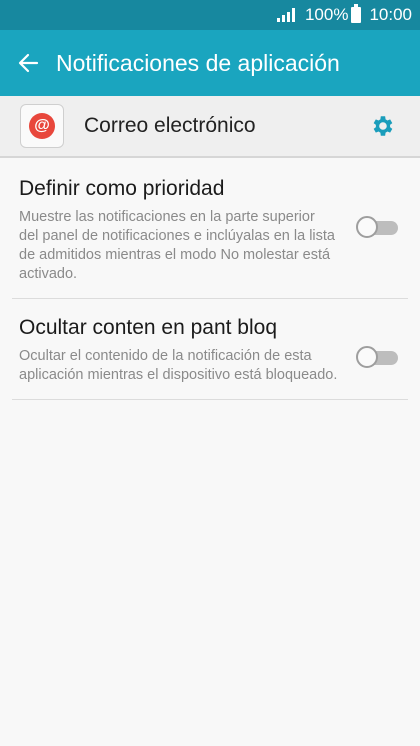 This screenshot has height=746, width=420. Describe the element at coordinates (390, 14) in the screenshot. I see `clock: 10:00` at that location.